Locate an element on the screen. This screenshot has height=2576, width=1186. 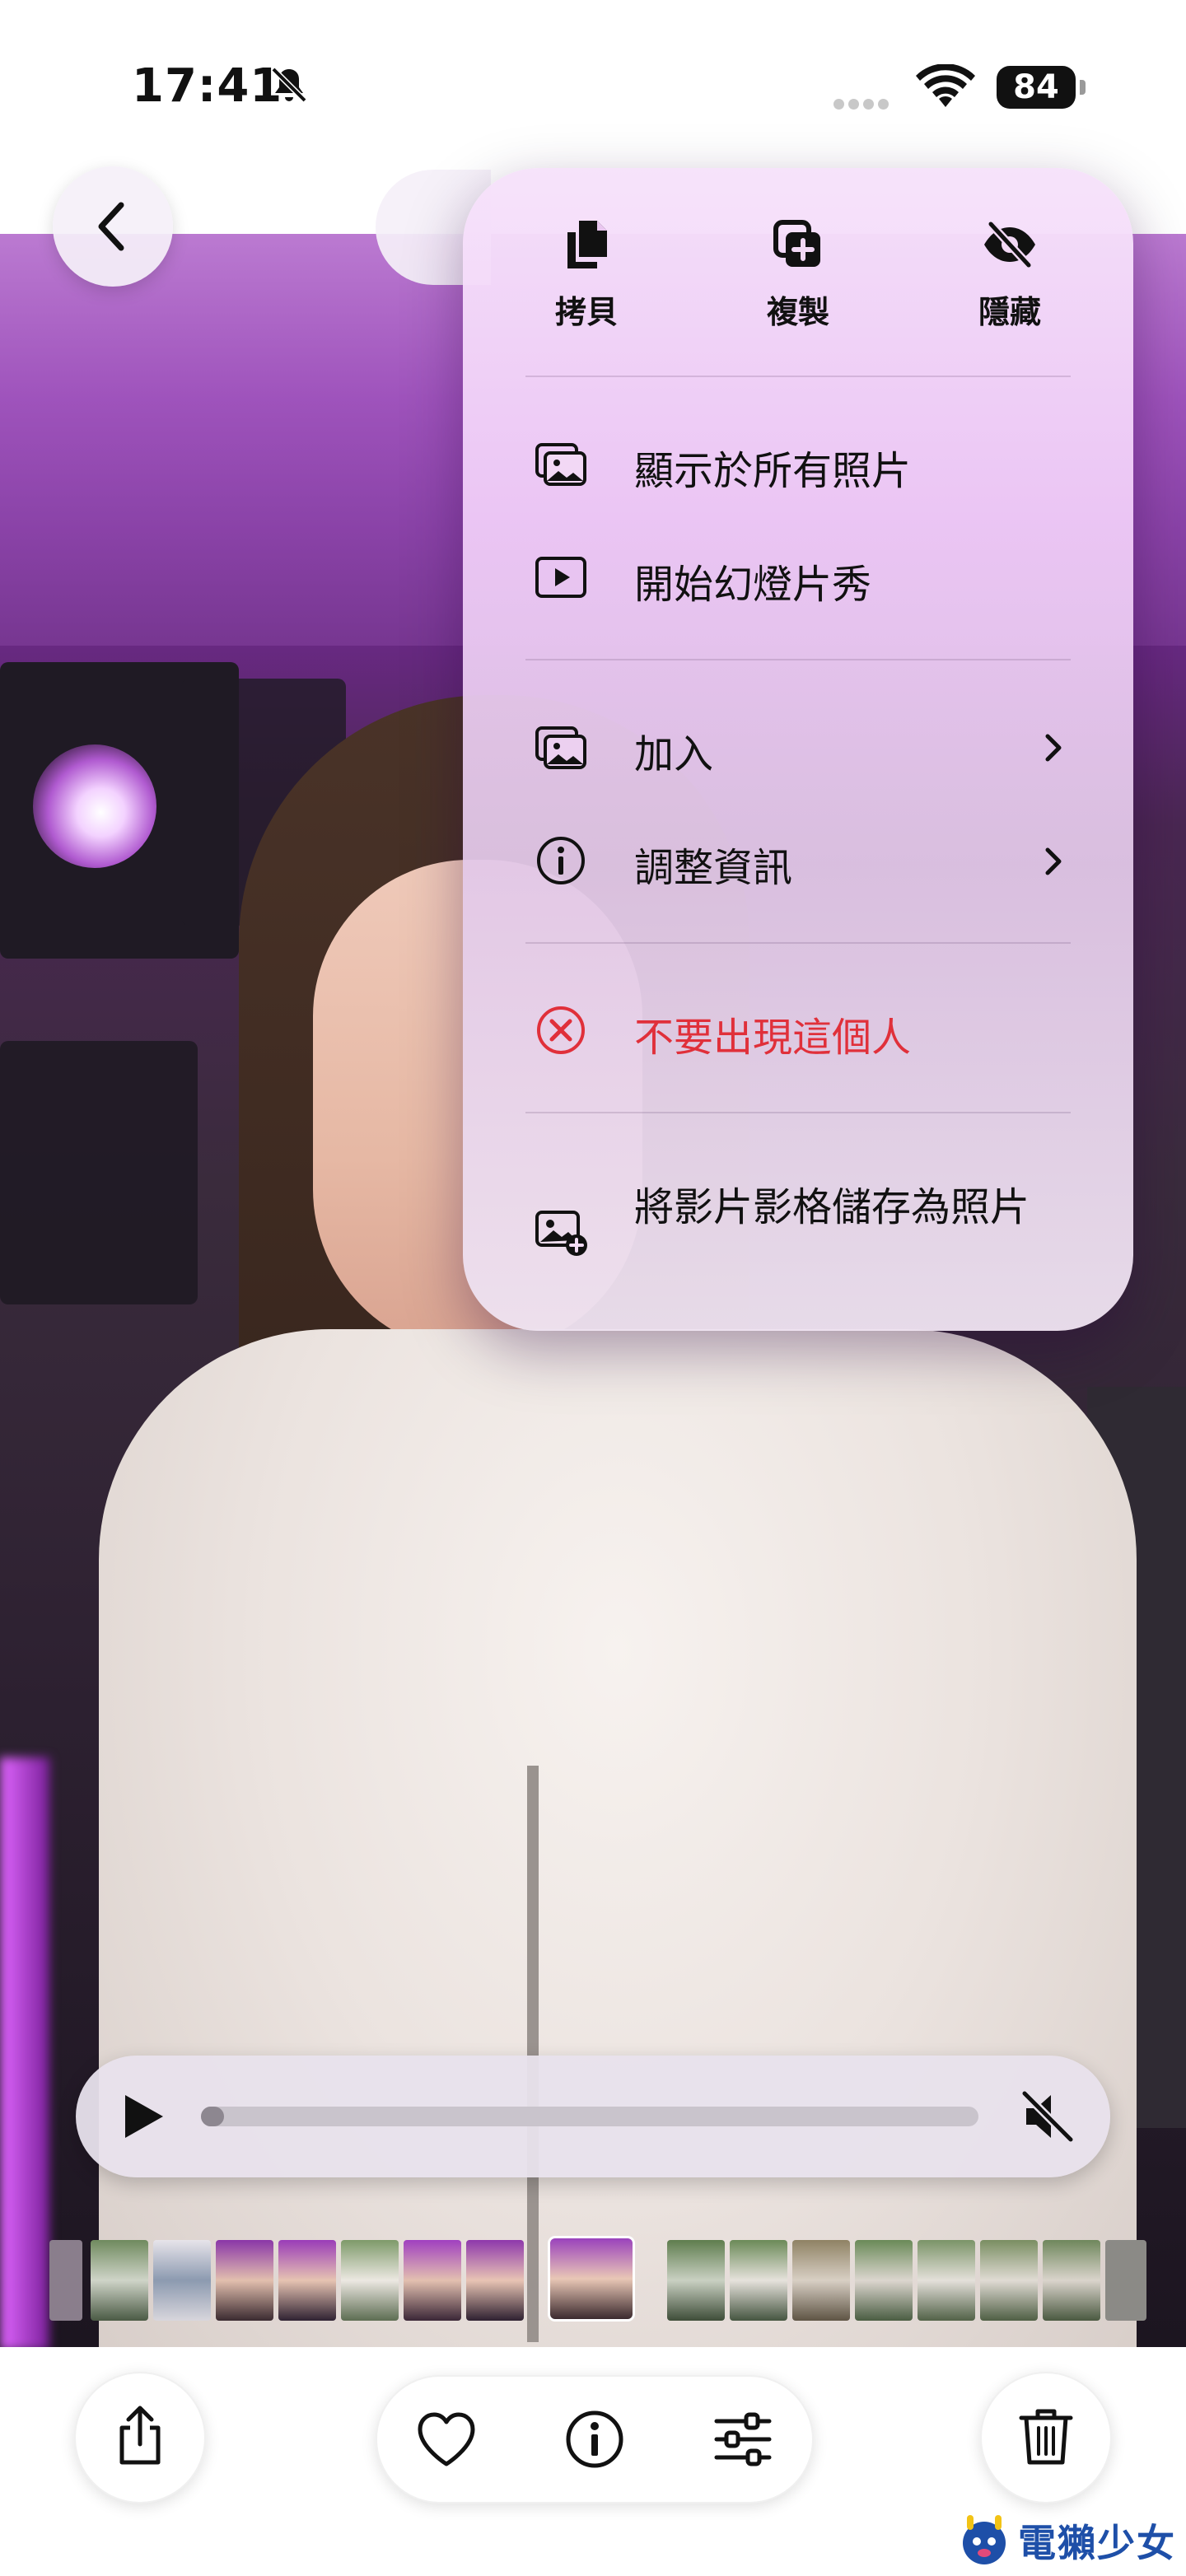
otter-logo-icon is located at coordinates (984, 2539).